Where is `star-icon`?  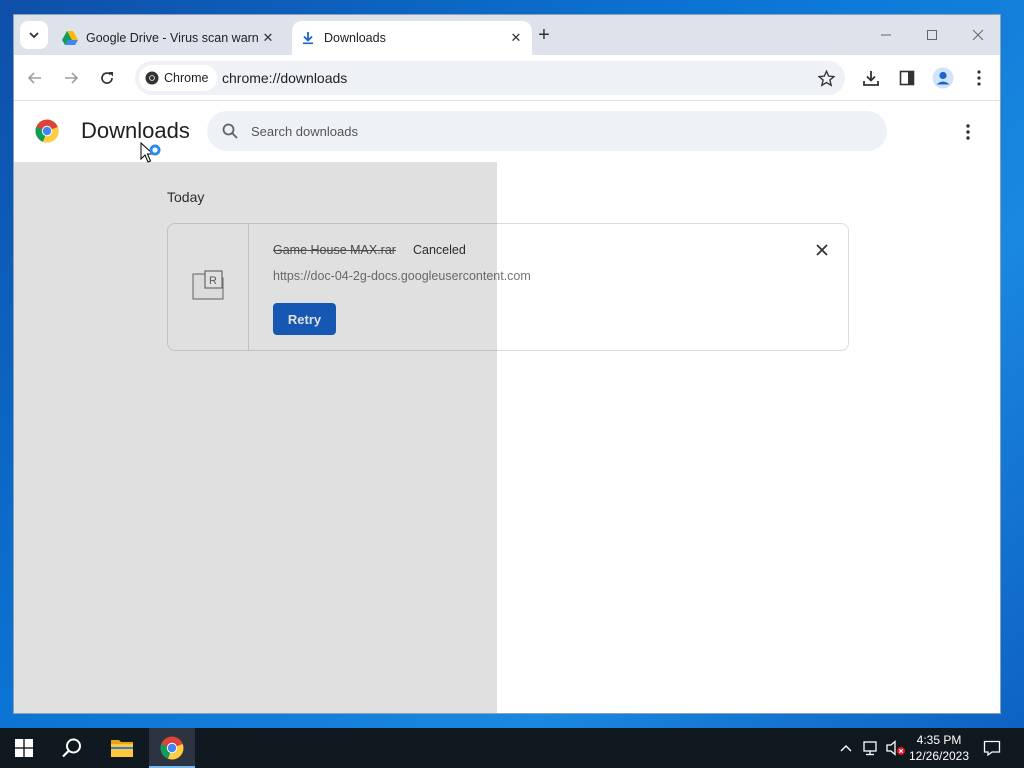 star-icon is located at coordinates (826, 78).